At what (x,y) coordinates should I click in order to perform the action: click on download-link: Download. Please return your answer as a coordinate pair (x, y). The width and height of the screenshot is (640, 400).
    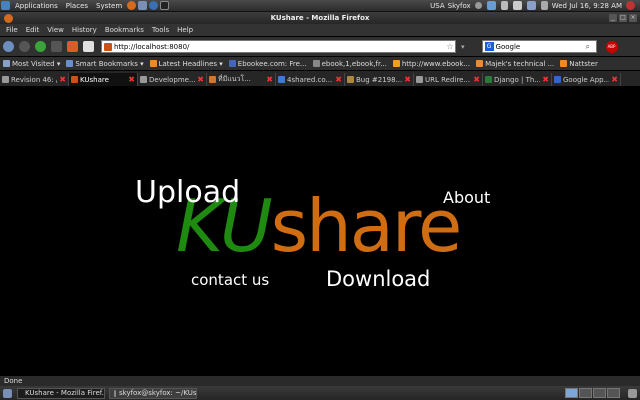
    Looking at the image, I should click on (378, 279).